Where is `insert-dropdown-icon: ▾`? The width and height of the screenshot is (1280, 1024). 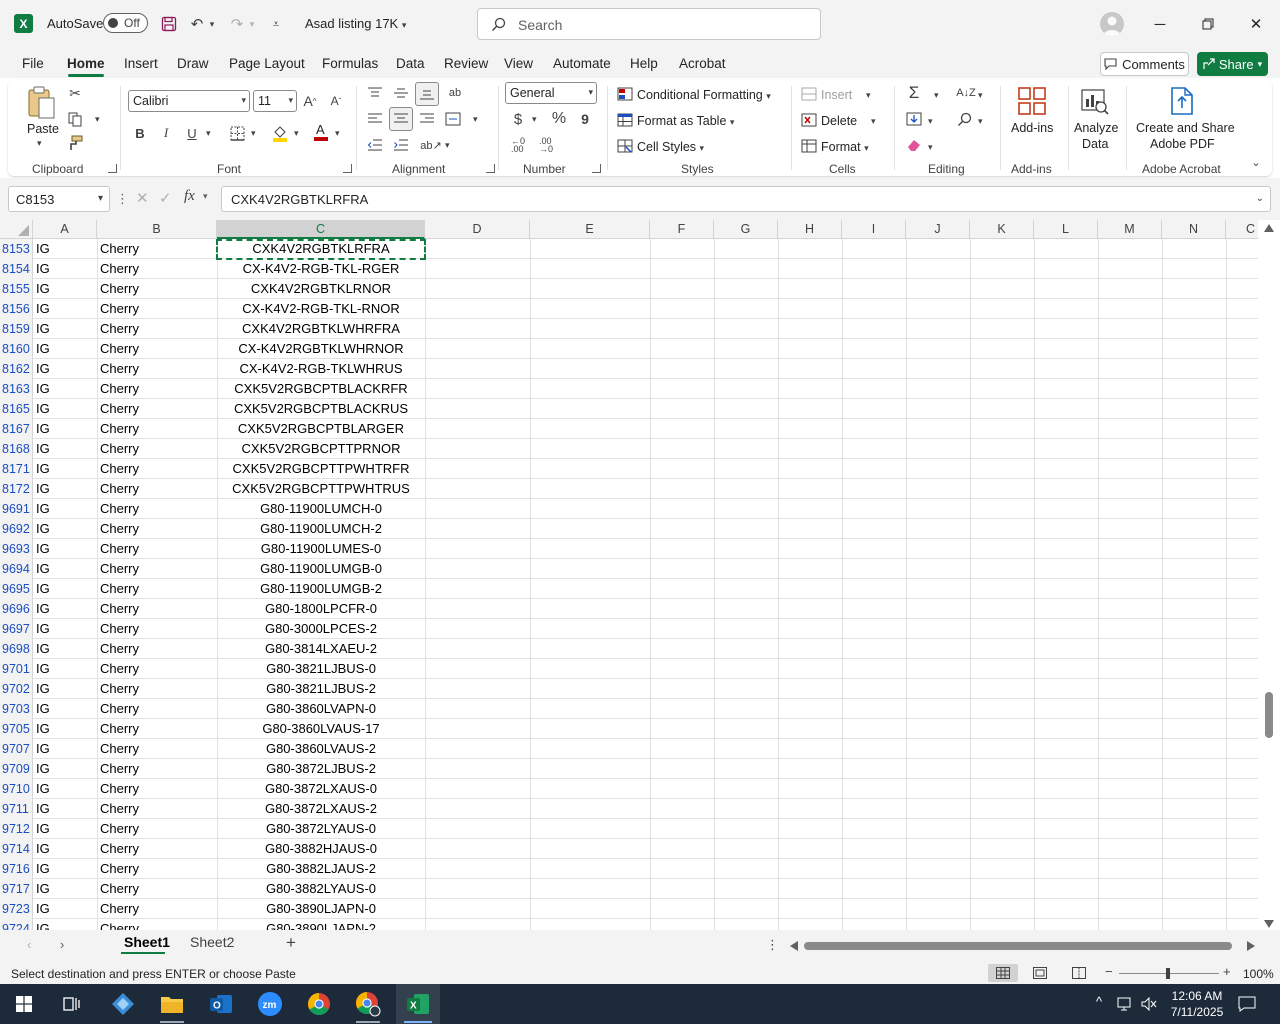 insert-dropdown-icon: ▾ is located at coordinates (868, 95).